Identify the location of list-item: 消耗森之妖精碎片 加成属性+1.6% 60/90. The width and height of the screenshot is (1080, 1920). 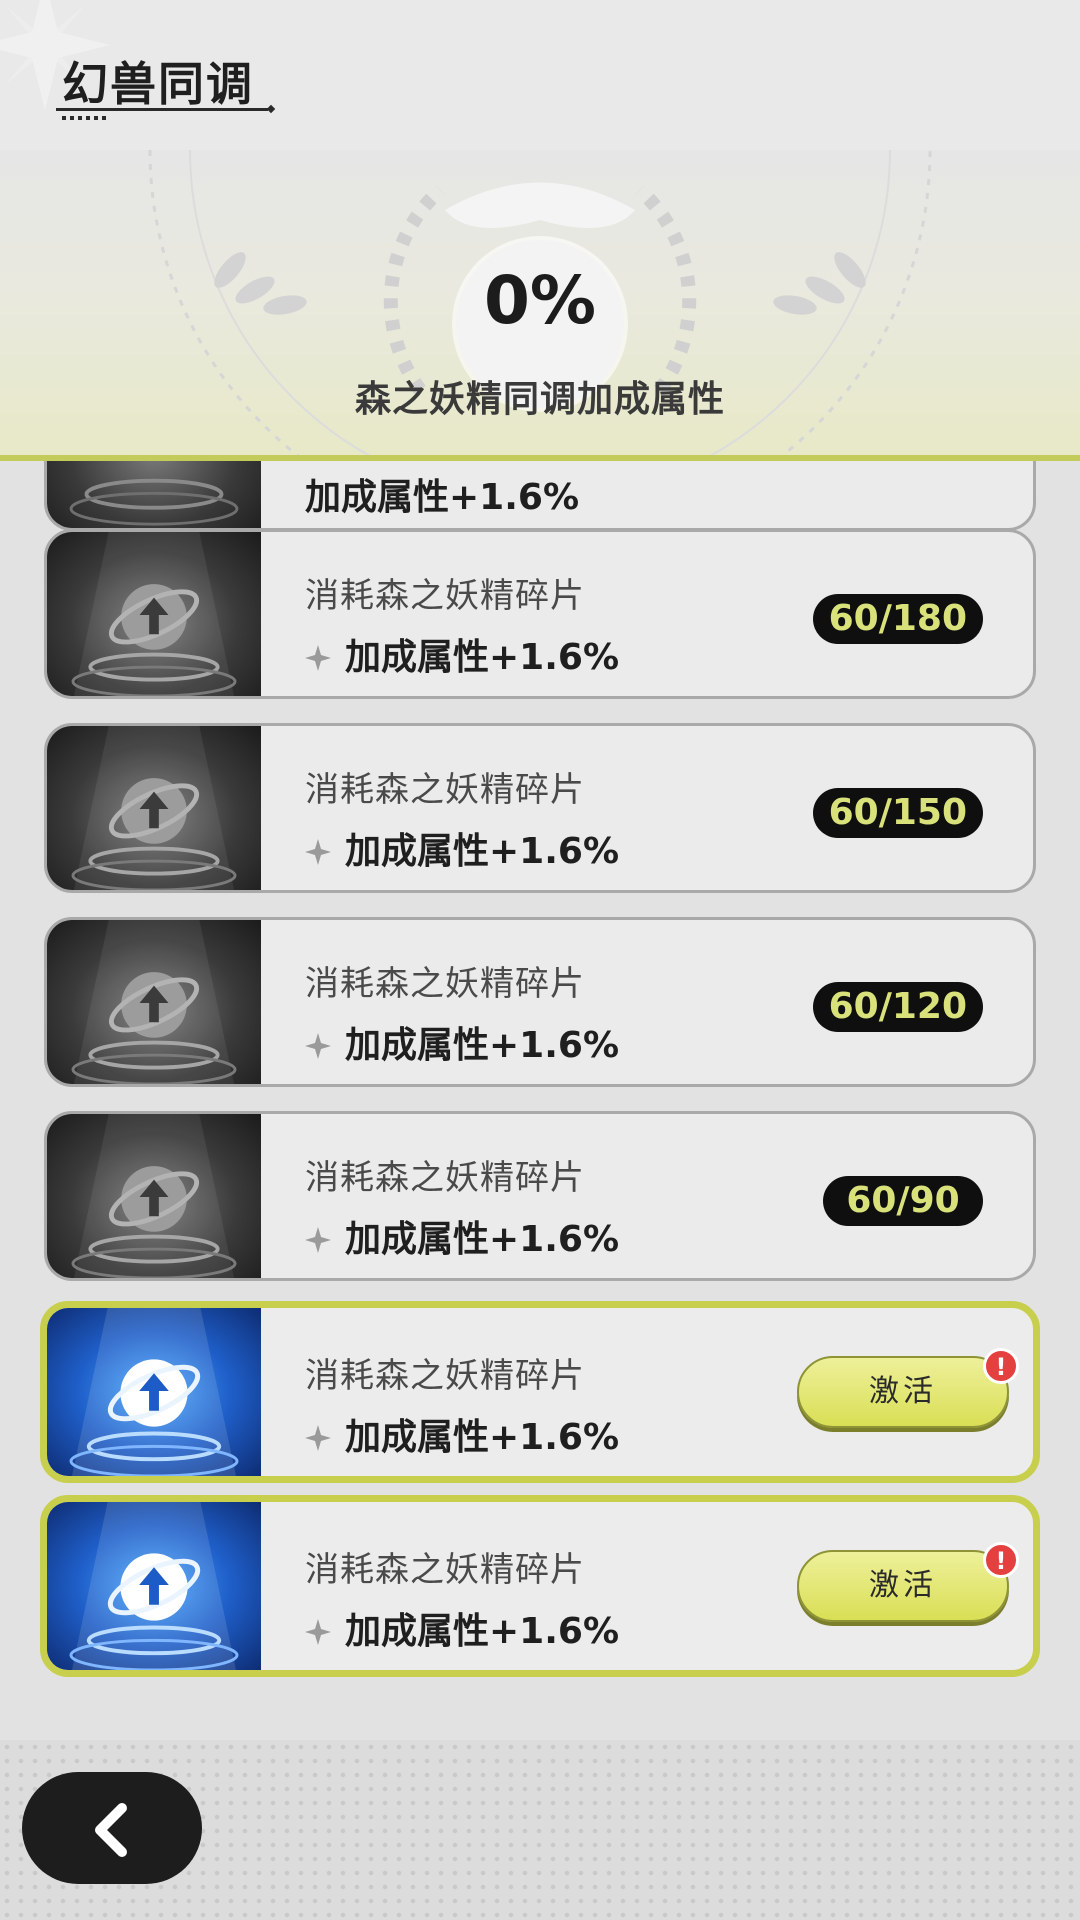
(540, 1196).